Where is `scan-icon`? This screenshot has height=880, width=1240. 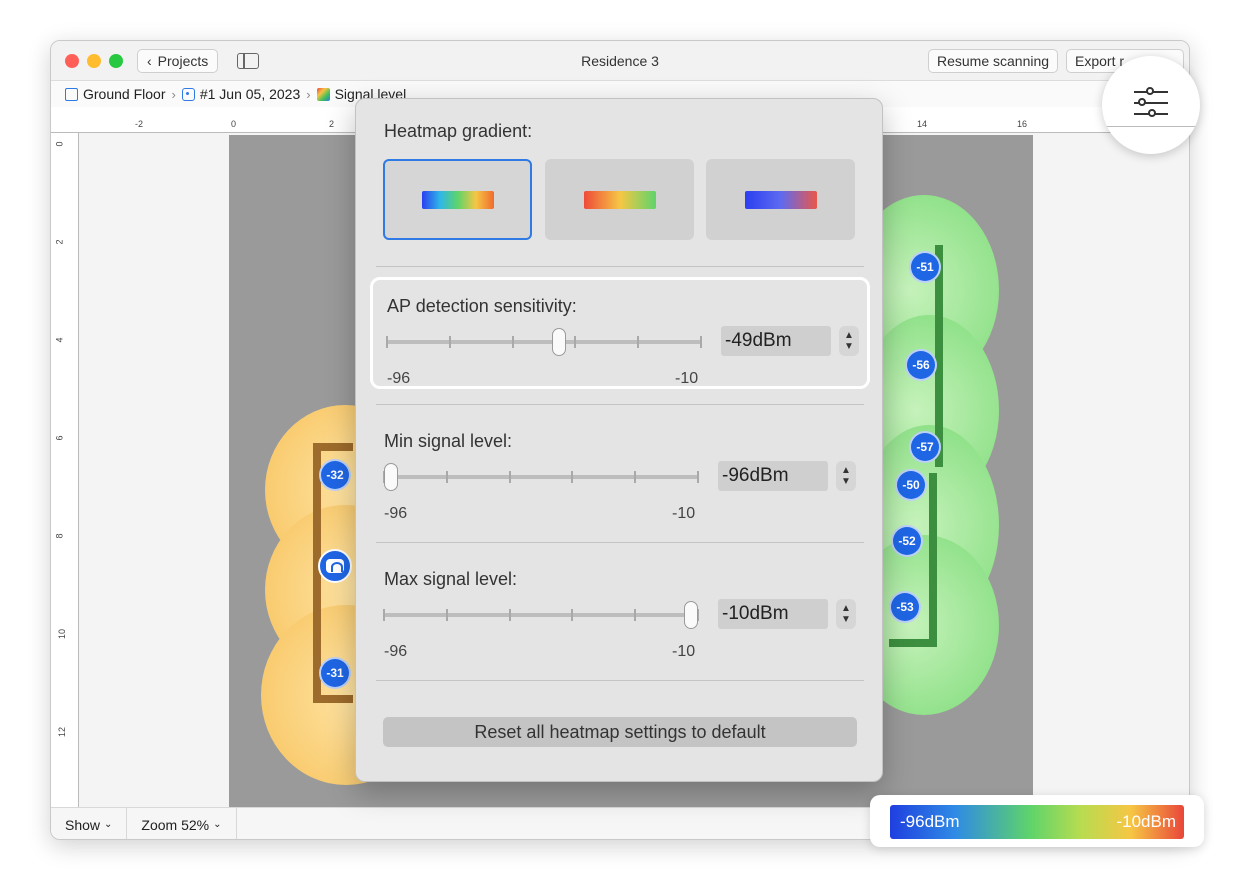
scan-icon is located at coordinates (188, 94).